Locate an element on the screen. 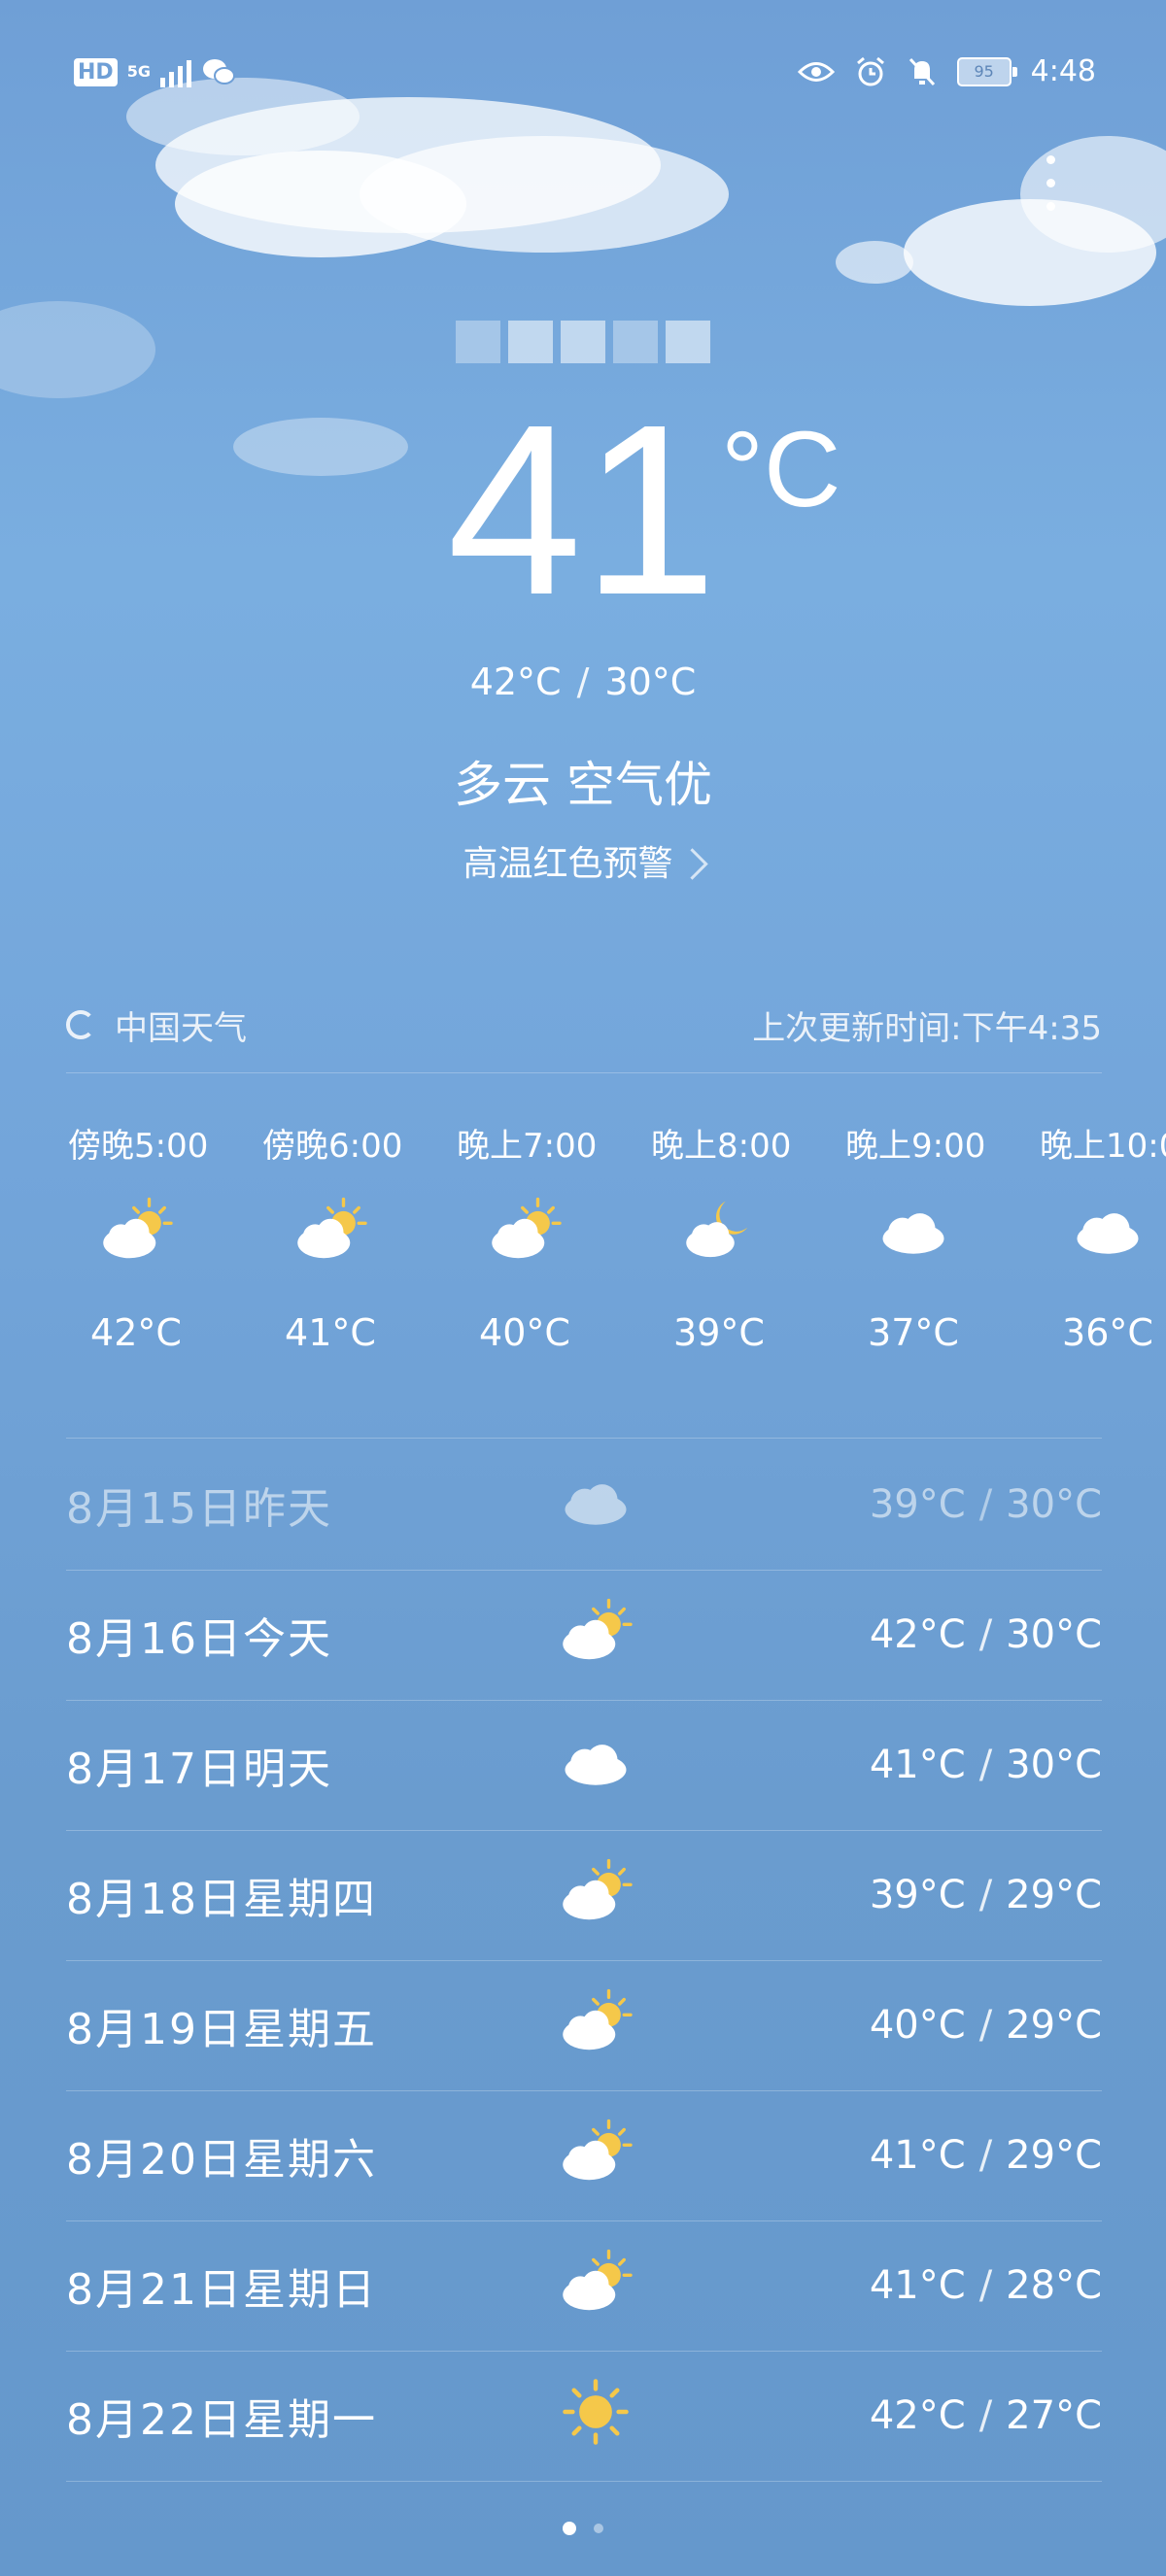 This screenshot has height=2576, width=1166. daily-row: 8月15日昨天 39°C/30°C is located at coordinates (584, 1505).